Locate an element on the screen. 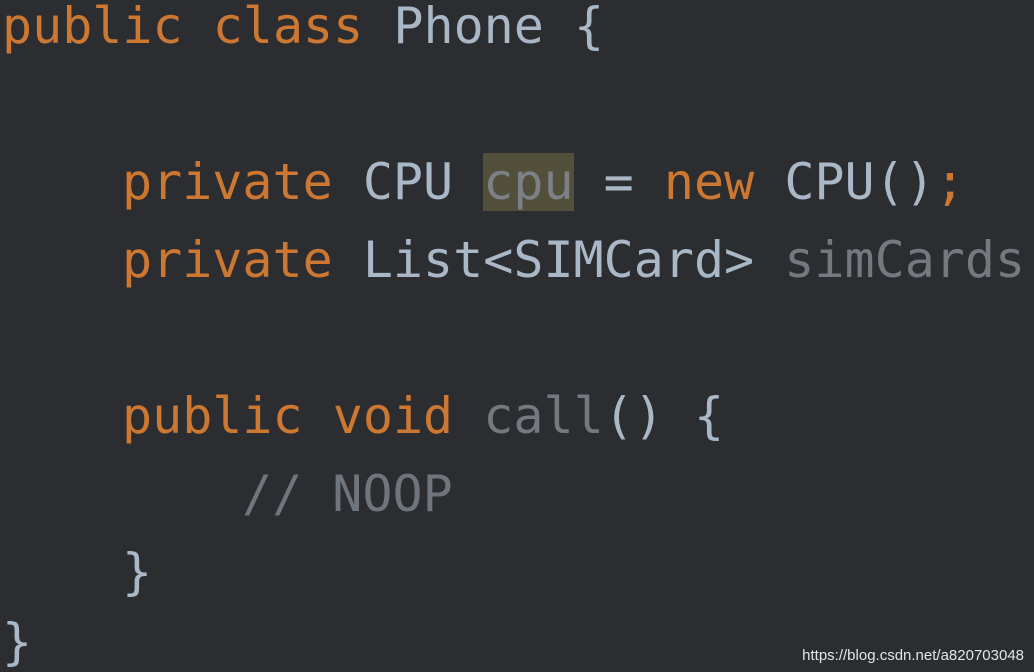 The image size is (1034, 672). field-cpu-highlighted: cpu is located at coordinates (528, 182).